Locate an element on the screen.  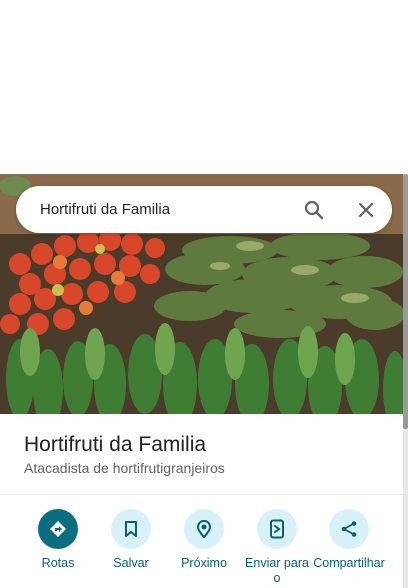
save-button: Salvar is located at coordinates (131, 540).